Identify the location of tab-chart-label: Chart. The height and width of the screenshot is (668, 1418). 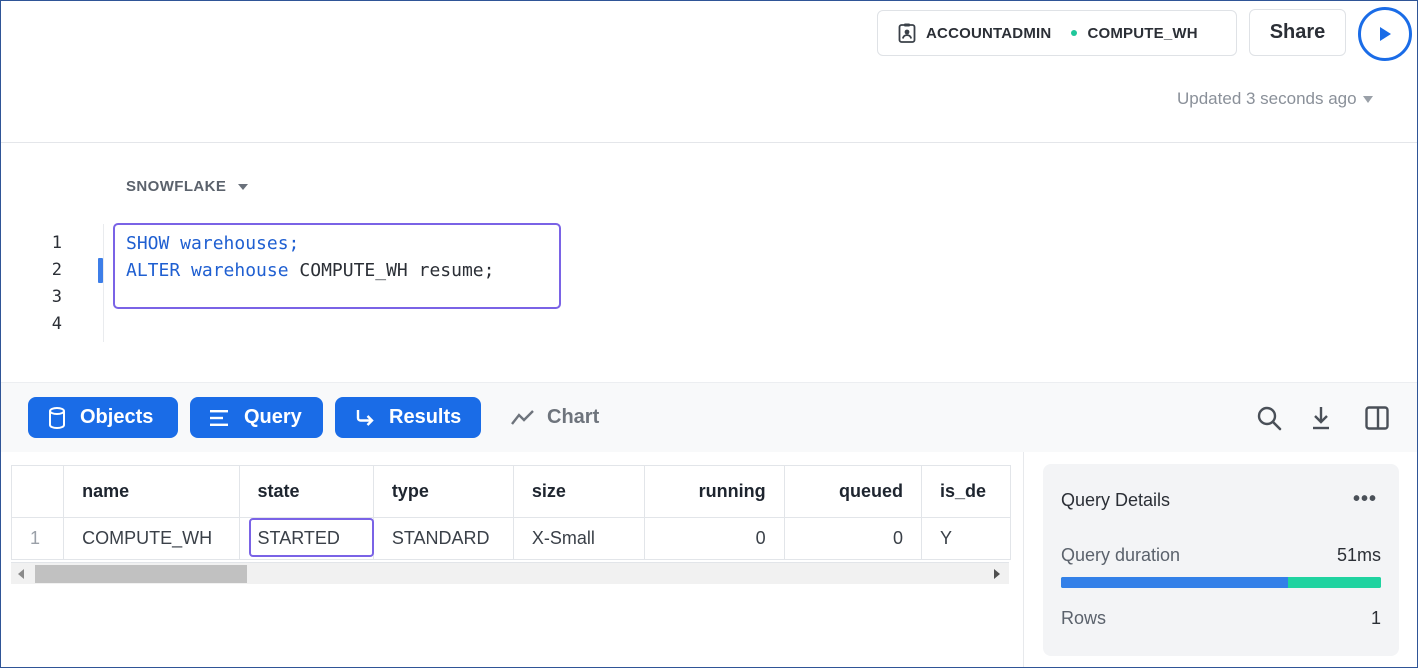
(573, 417).